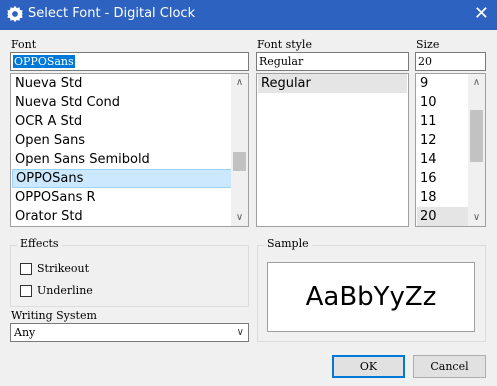 This screenshot has height=386, width=497. Describe the element at coordinates (443, 216) in the screenshot. I see `size-list-item-selected: 20` at that location.